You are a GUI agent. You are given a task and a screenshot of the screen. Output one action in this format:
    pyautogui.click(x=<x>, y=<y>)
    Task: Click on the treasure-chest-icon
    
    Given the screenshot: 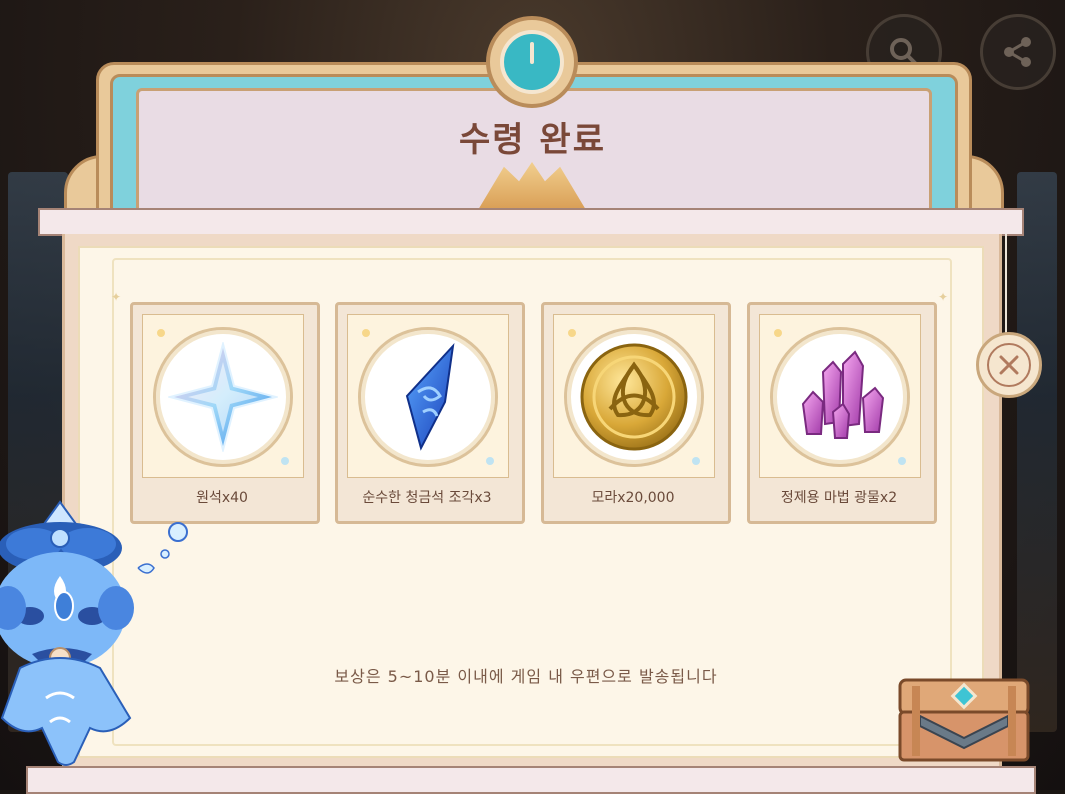 What is the action you would take?
    pyautogui.click(x=964, y=720)
    